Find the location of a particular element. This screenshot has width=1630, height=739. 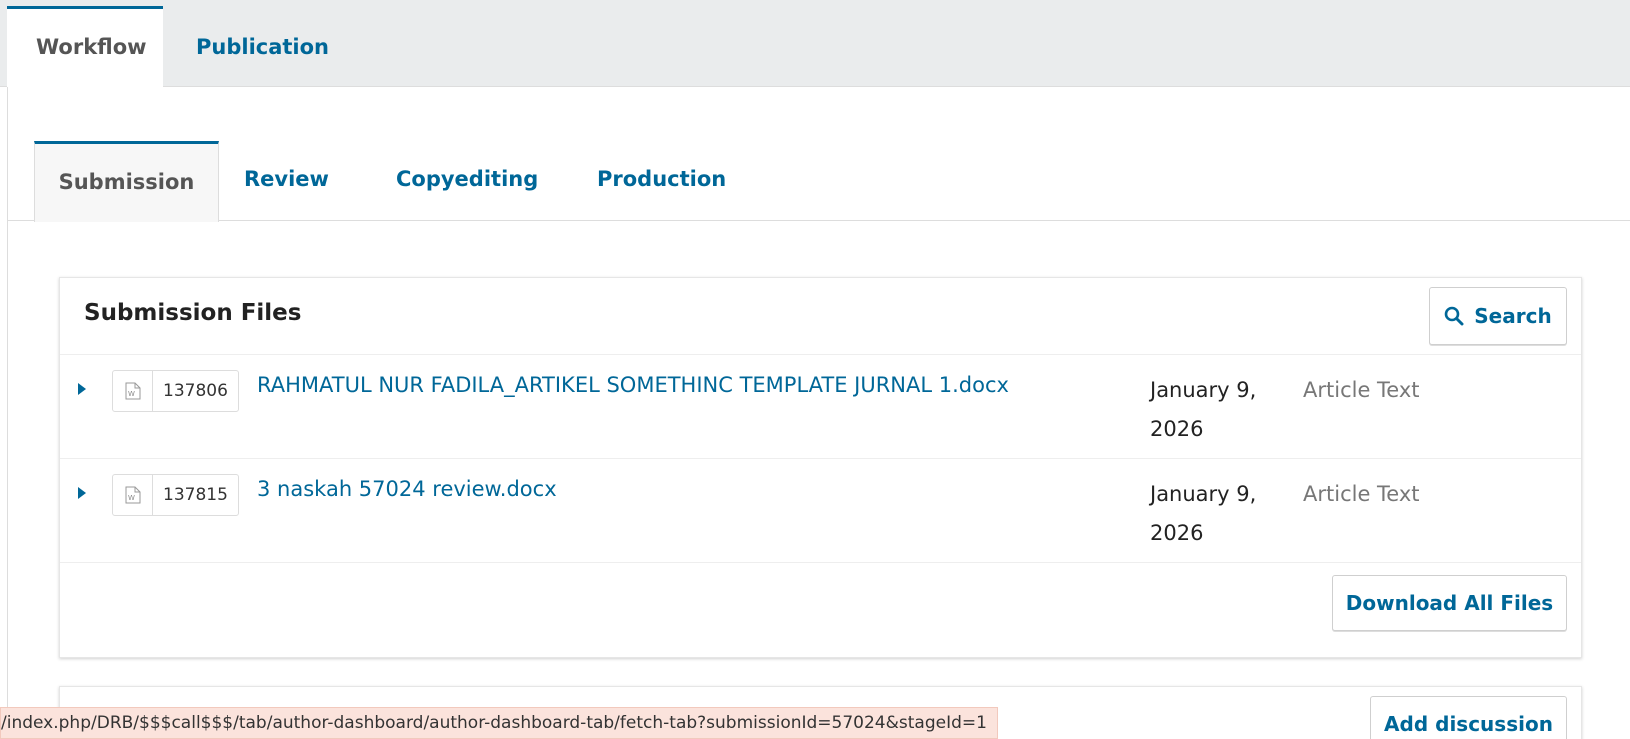

search-button: Search is located at coordinates (1498, 316).